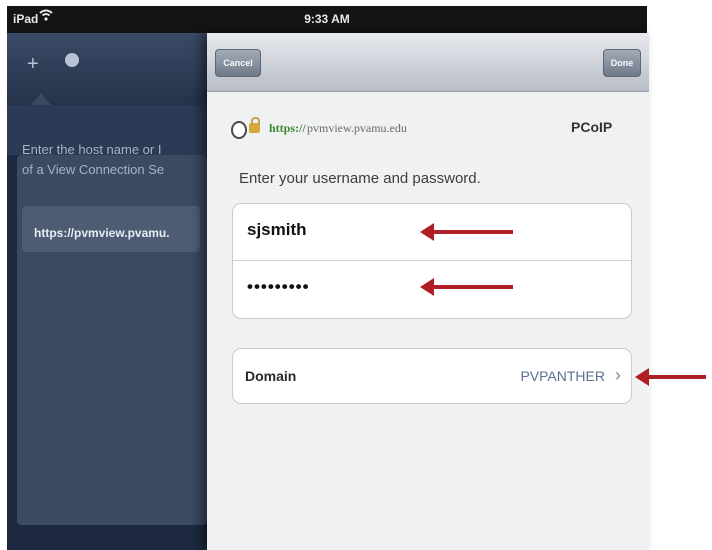 This screenshot has height=550, width=712. Describe the element at coordinates (618, 375) in the screenshot. I see `chevron-right-icon: ›` at that location.